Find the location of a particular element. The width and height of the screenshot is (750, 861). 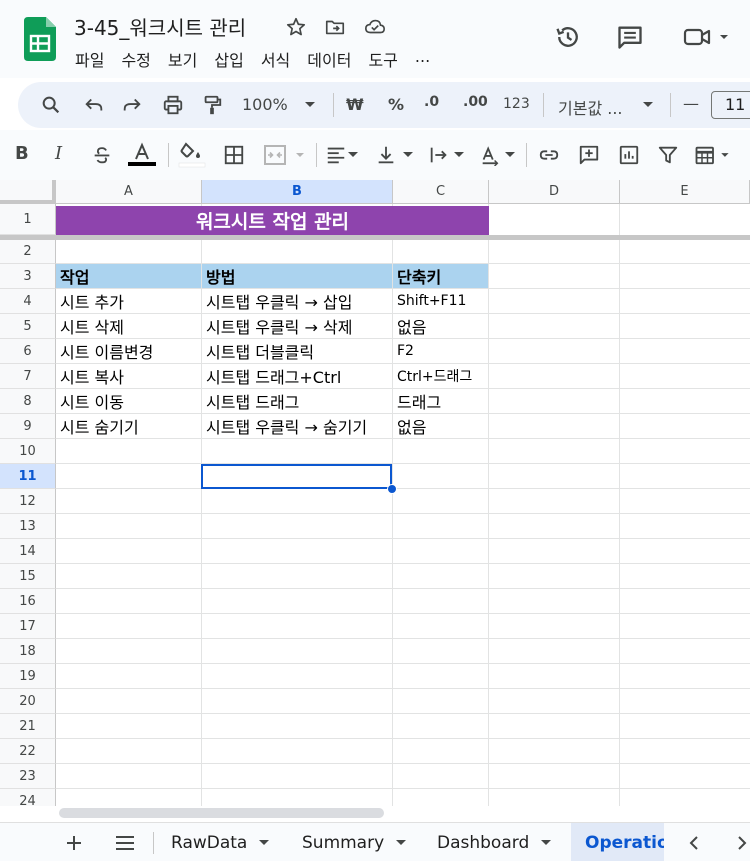

column-header-d: D is located at coordinates (554, 192).